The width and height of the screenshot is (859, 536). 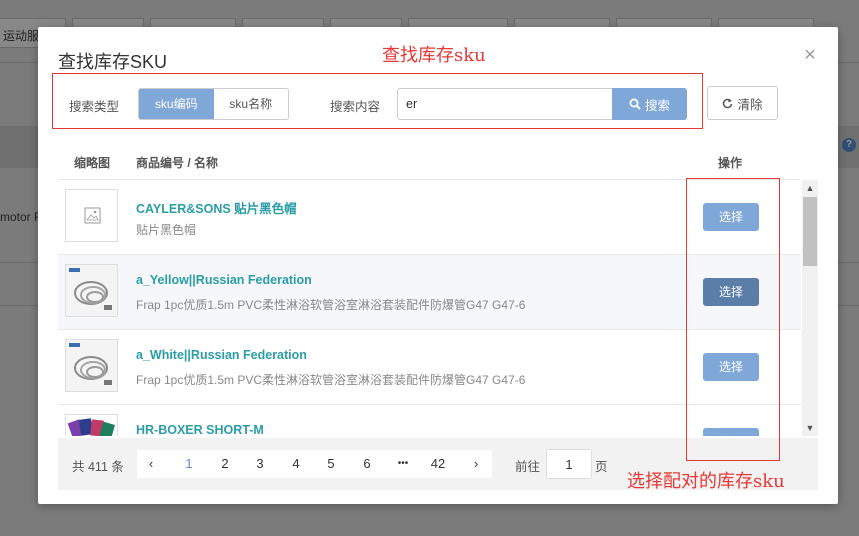 I want to click on search-icon, so click(x=635, y=104).